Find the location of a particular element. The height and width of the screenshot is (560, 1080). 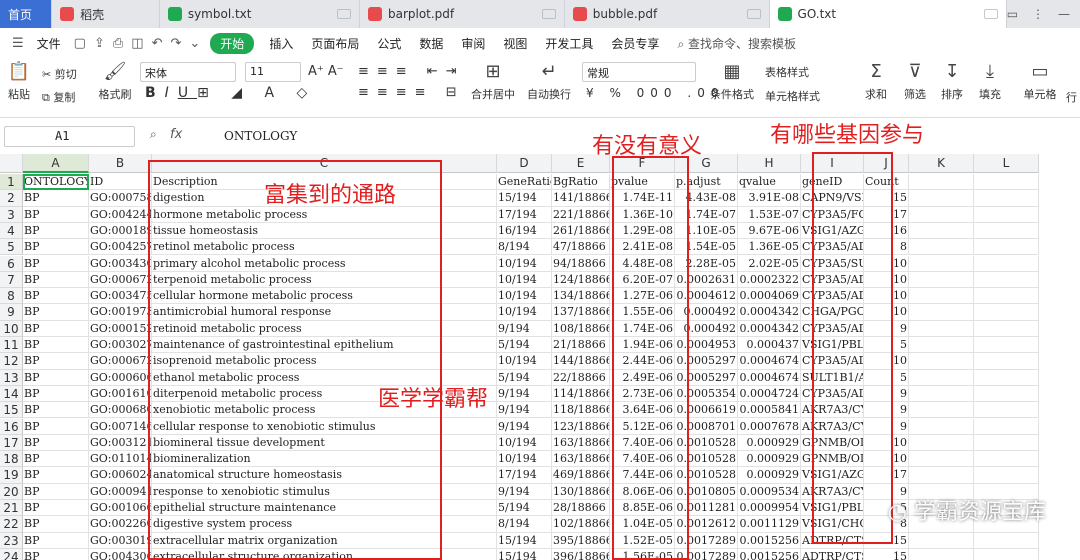

table-cell: 9.67E-06 is located at coordinates (769, 231).